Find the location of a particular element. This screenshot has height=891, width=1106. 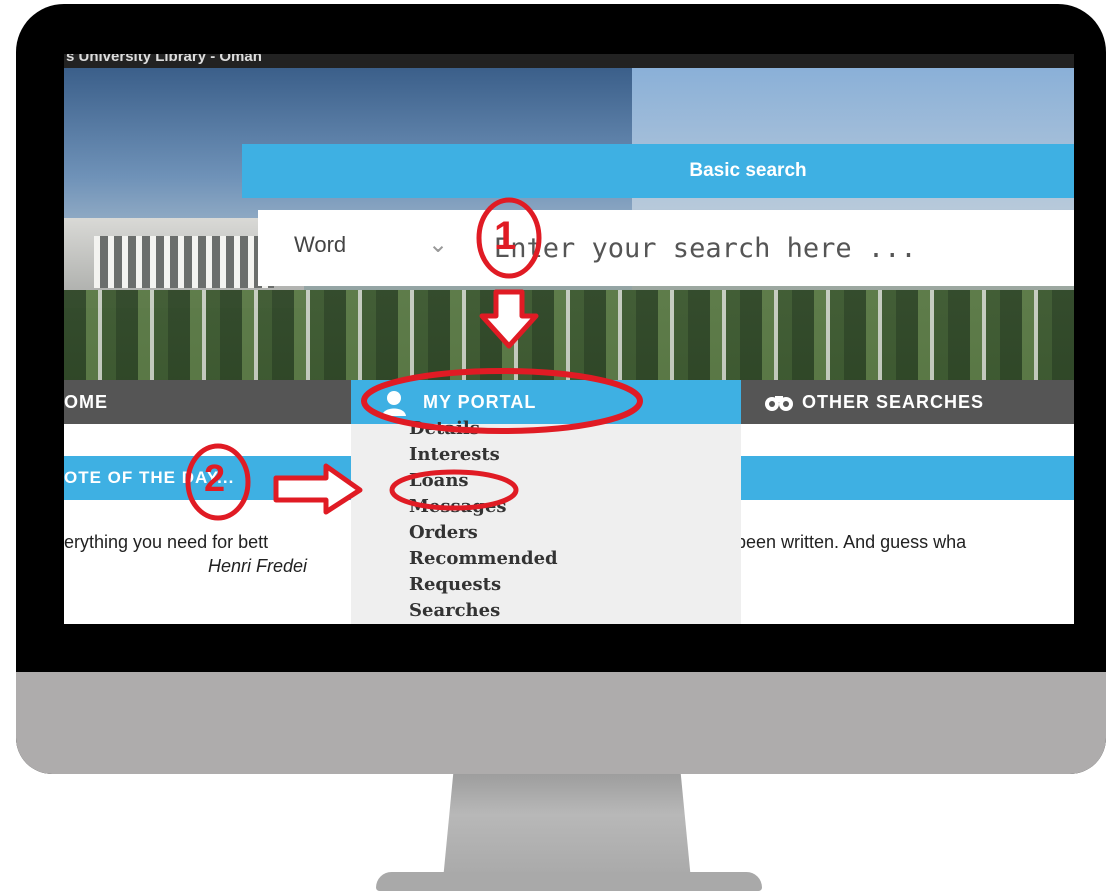

quote-author: Henri Fredei is located at coordinates (258, 566).